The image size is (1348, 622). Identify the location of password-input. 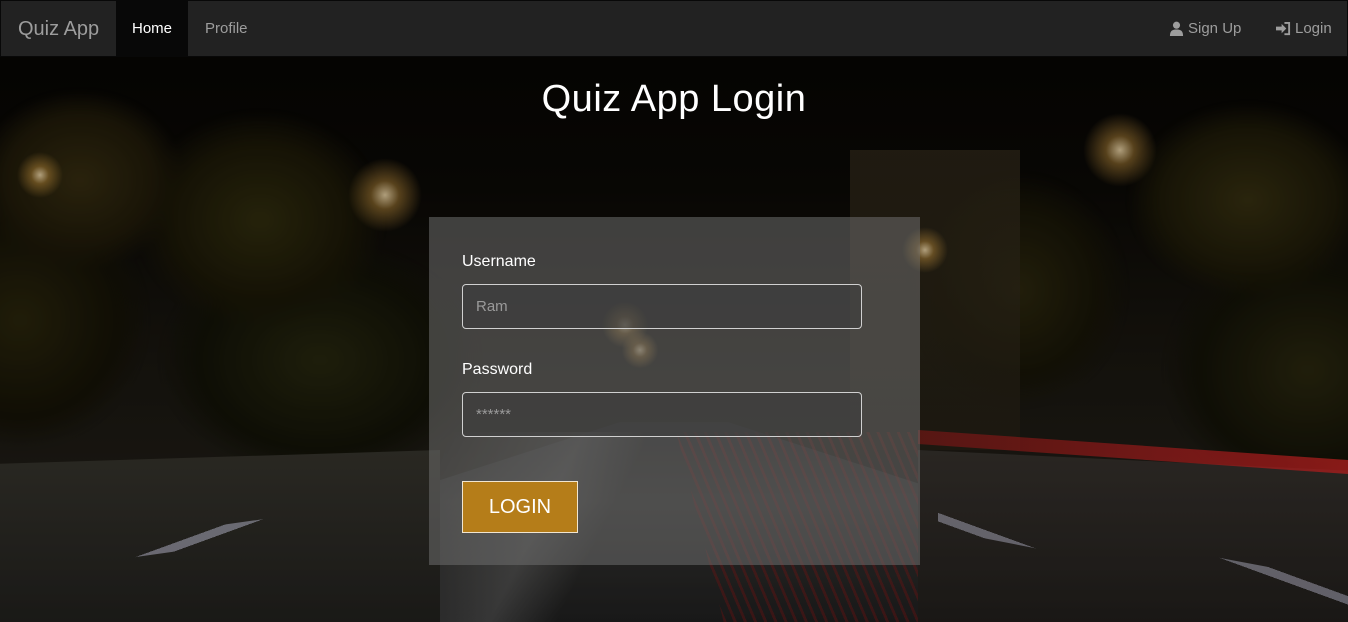
(662, 414).